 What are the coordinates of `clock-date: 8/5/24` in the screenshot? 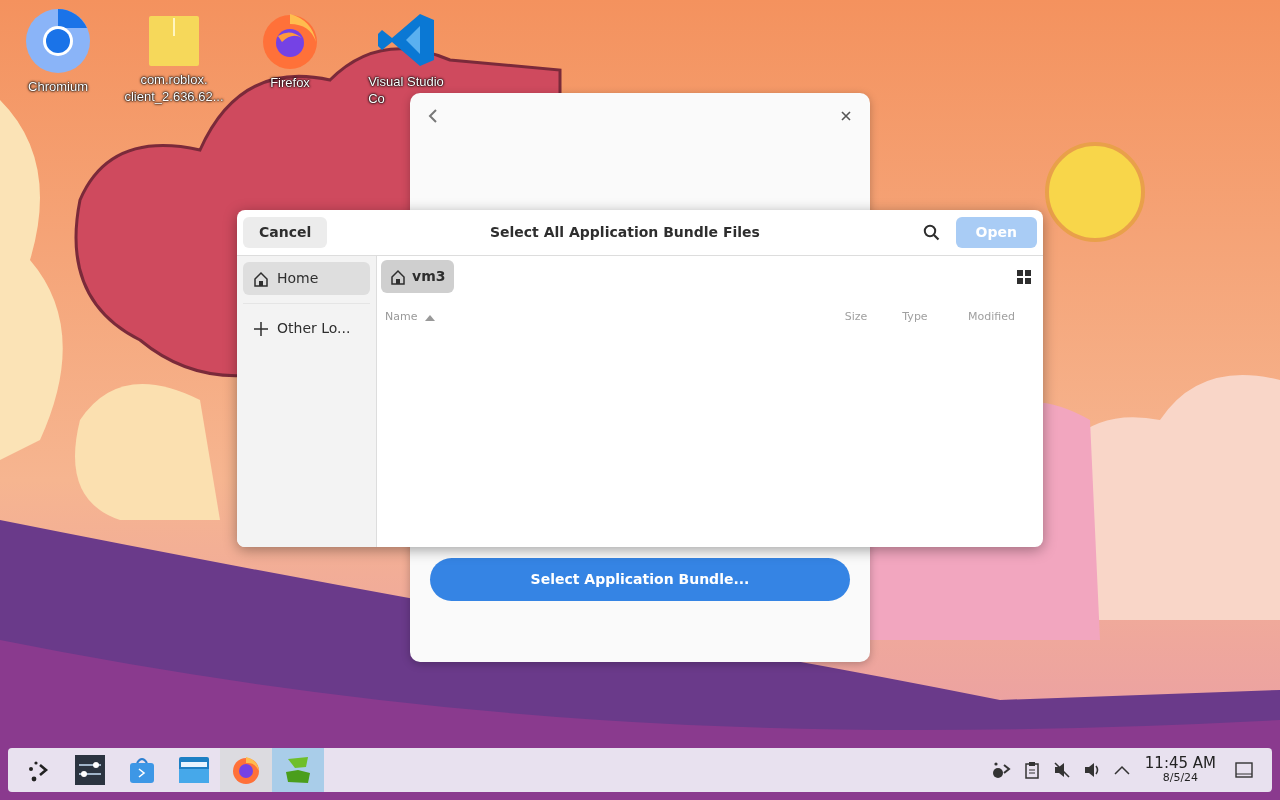 It's located at (1180, 778).